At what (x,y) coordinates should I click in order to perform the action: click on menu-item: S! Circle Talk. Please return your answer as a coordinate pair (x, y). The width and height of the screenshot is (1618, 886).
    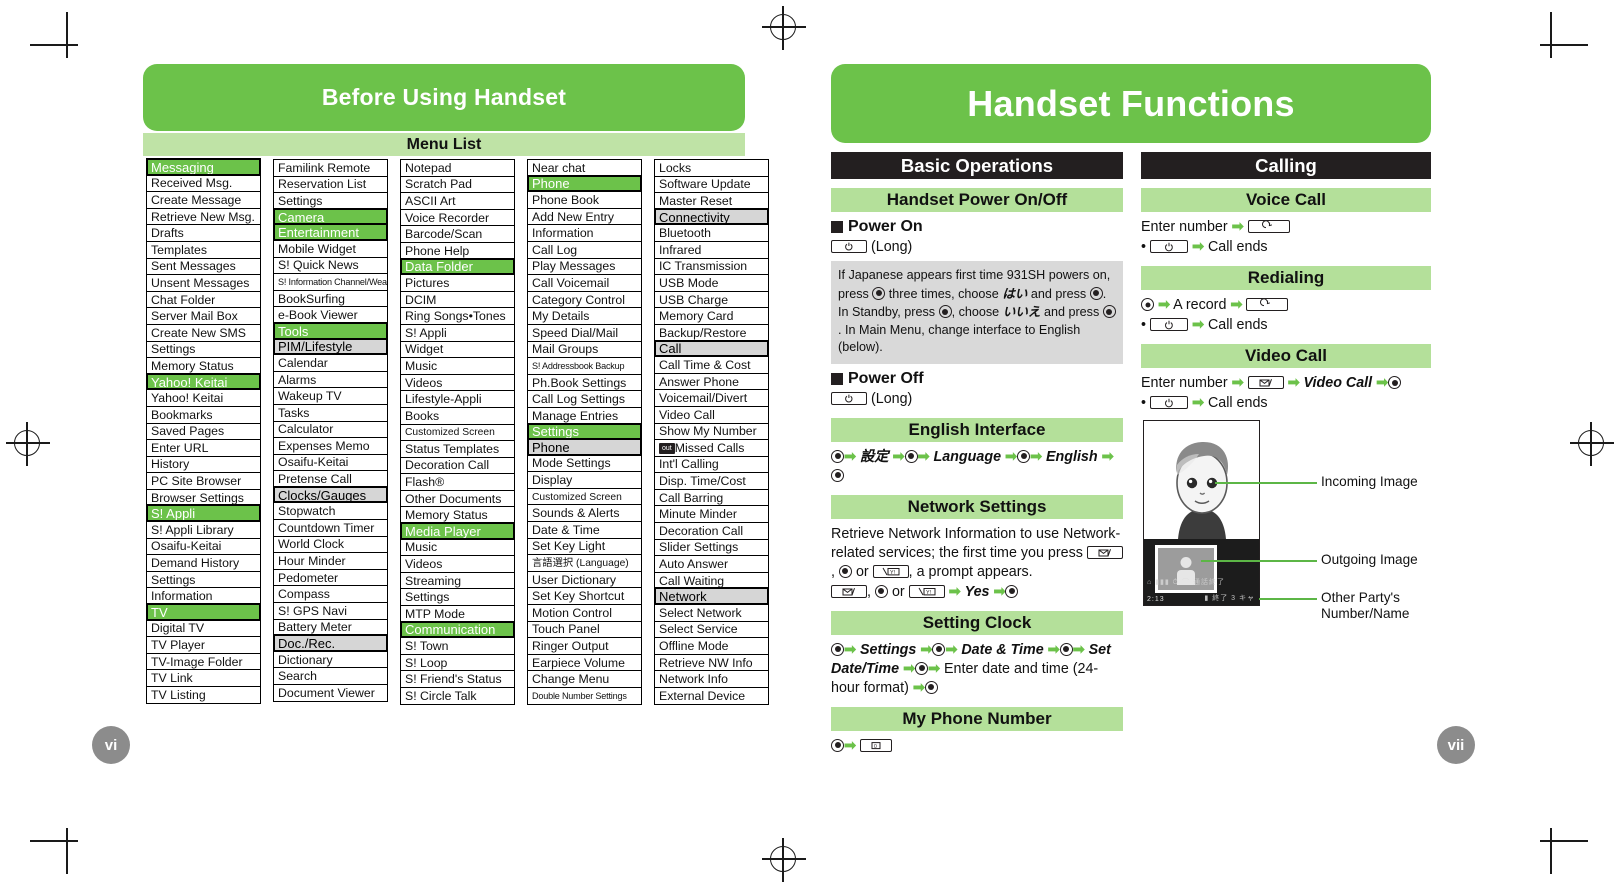
    Looking at the image, I should click on (457, 696).